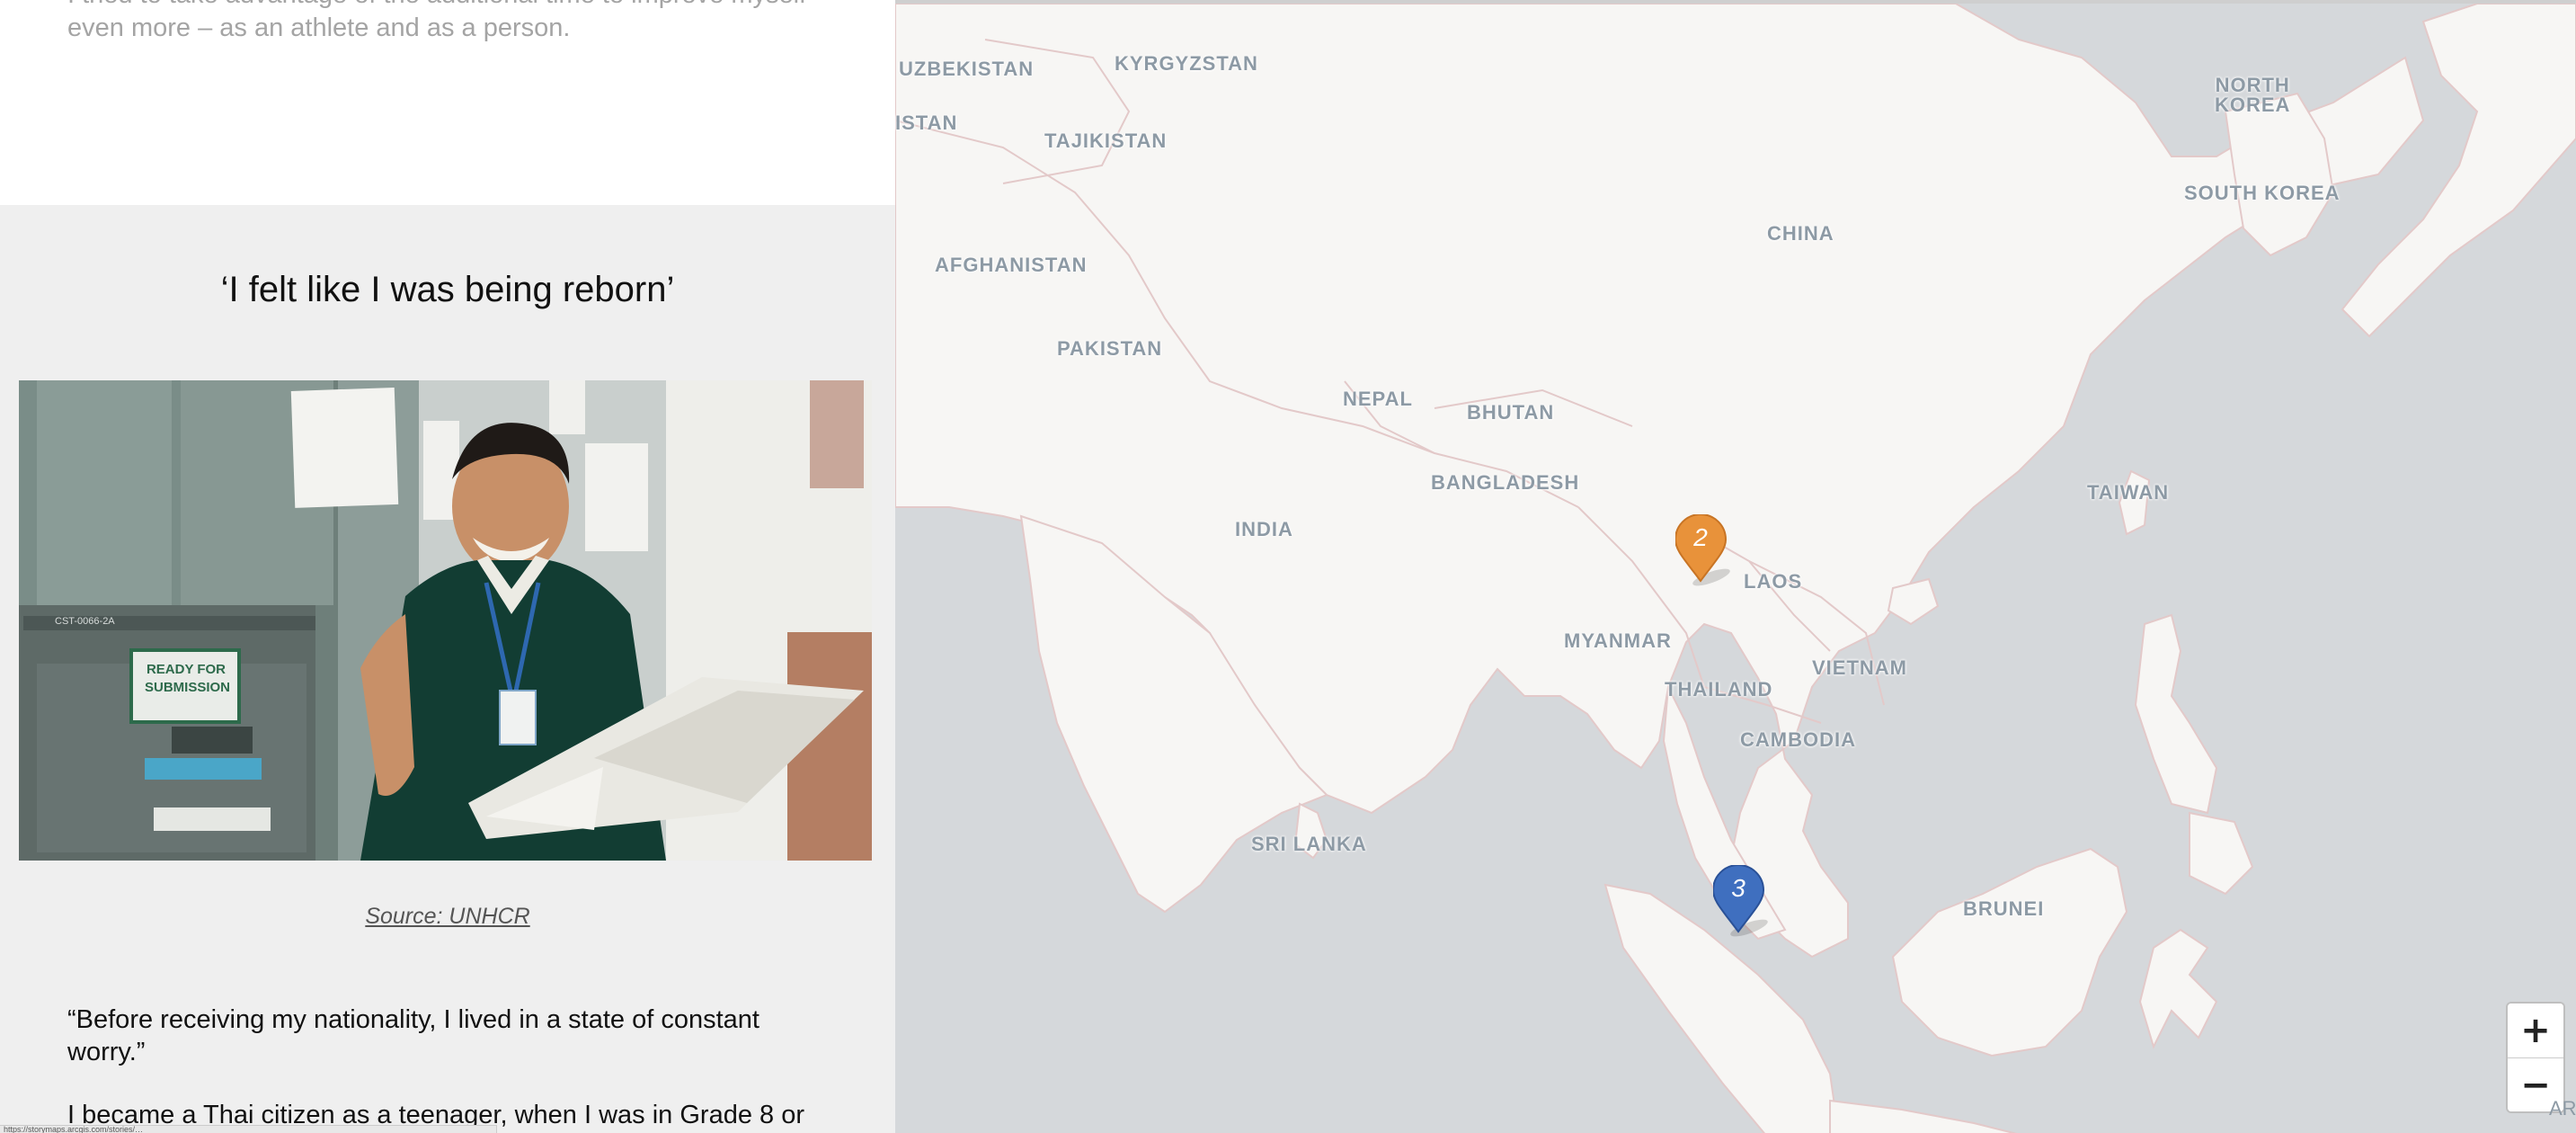 This screenshot has height=1133, width=2576. Describe the element at coordinates (2562, 1115) in the screenshot. I see `attribution-stub: AR` at that location.